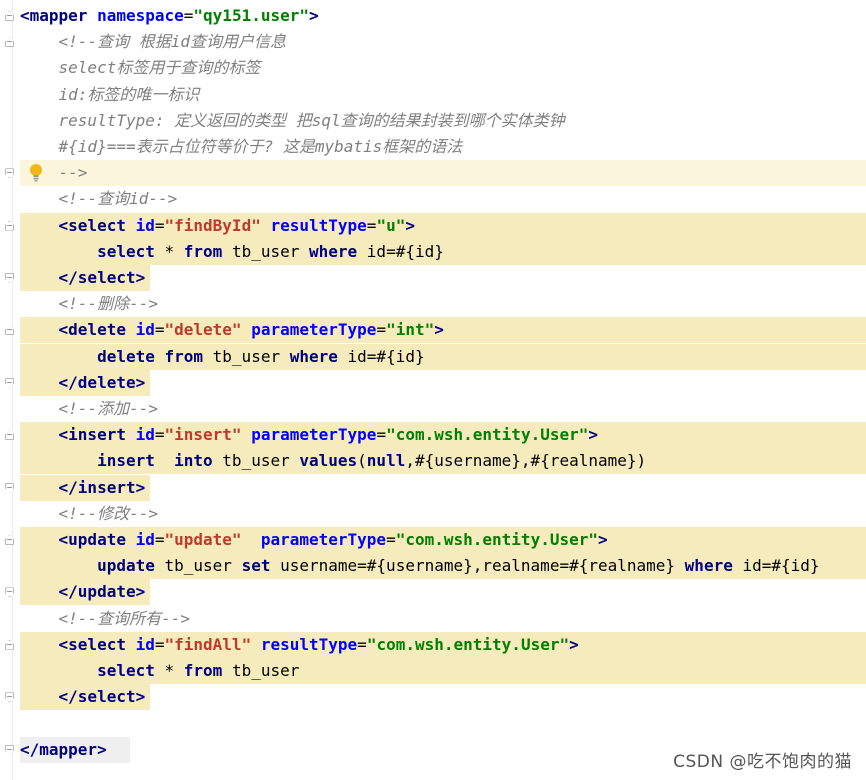 This screenshot has height=780, width=866. I want to click on code-line: select * from tb_user where id=#{id}, so click(433, 251).